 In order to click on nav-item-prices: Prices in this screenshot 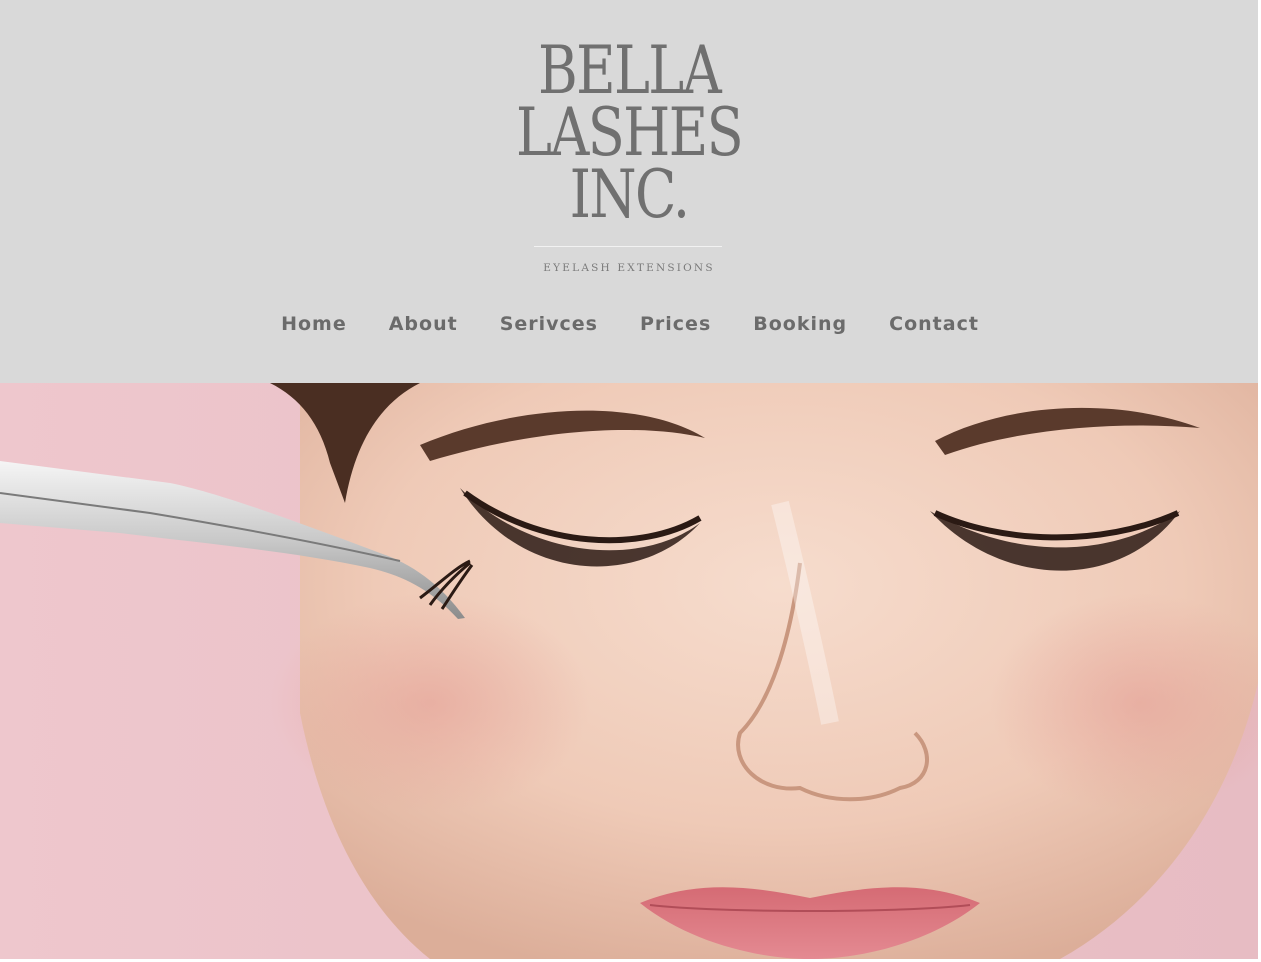, I will do `click(674, 324)`.